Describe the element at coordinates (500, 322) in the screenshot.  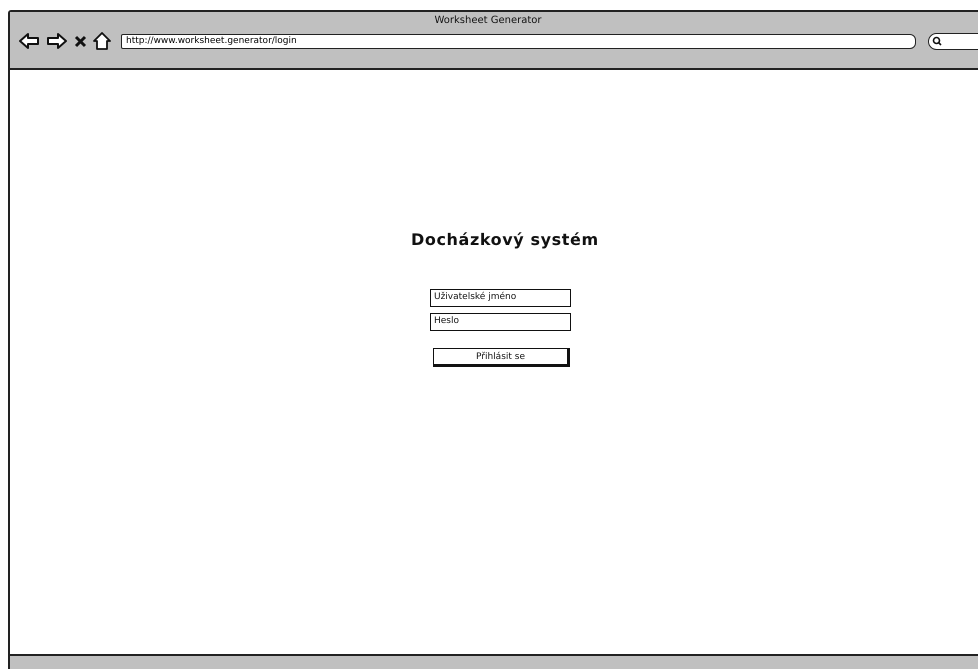
I see `password-field: Heslo` at that location.